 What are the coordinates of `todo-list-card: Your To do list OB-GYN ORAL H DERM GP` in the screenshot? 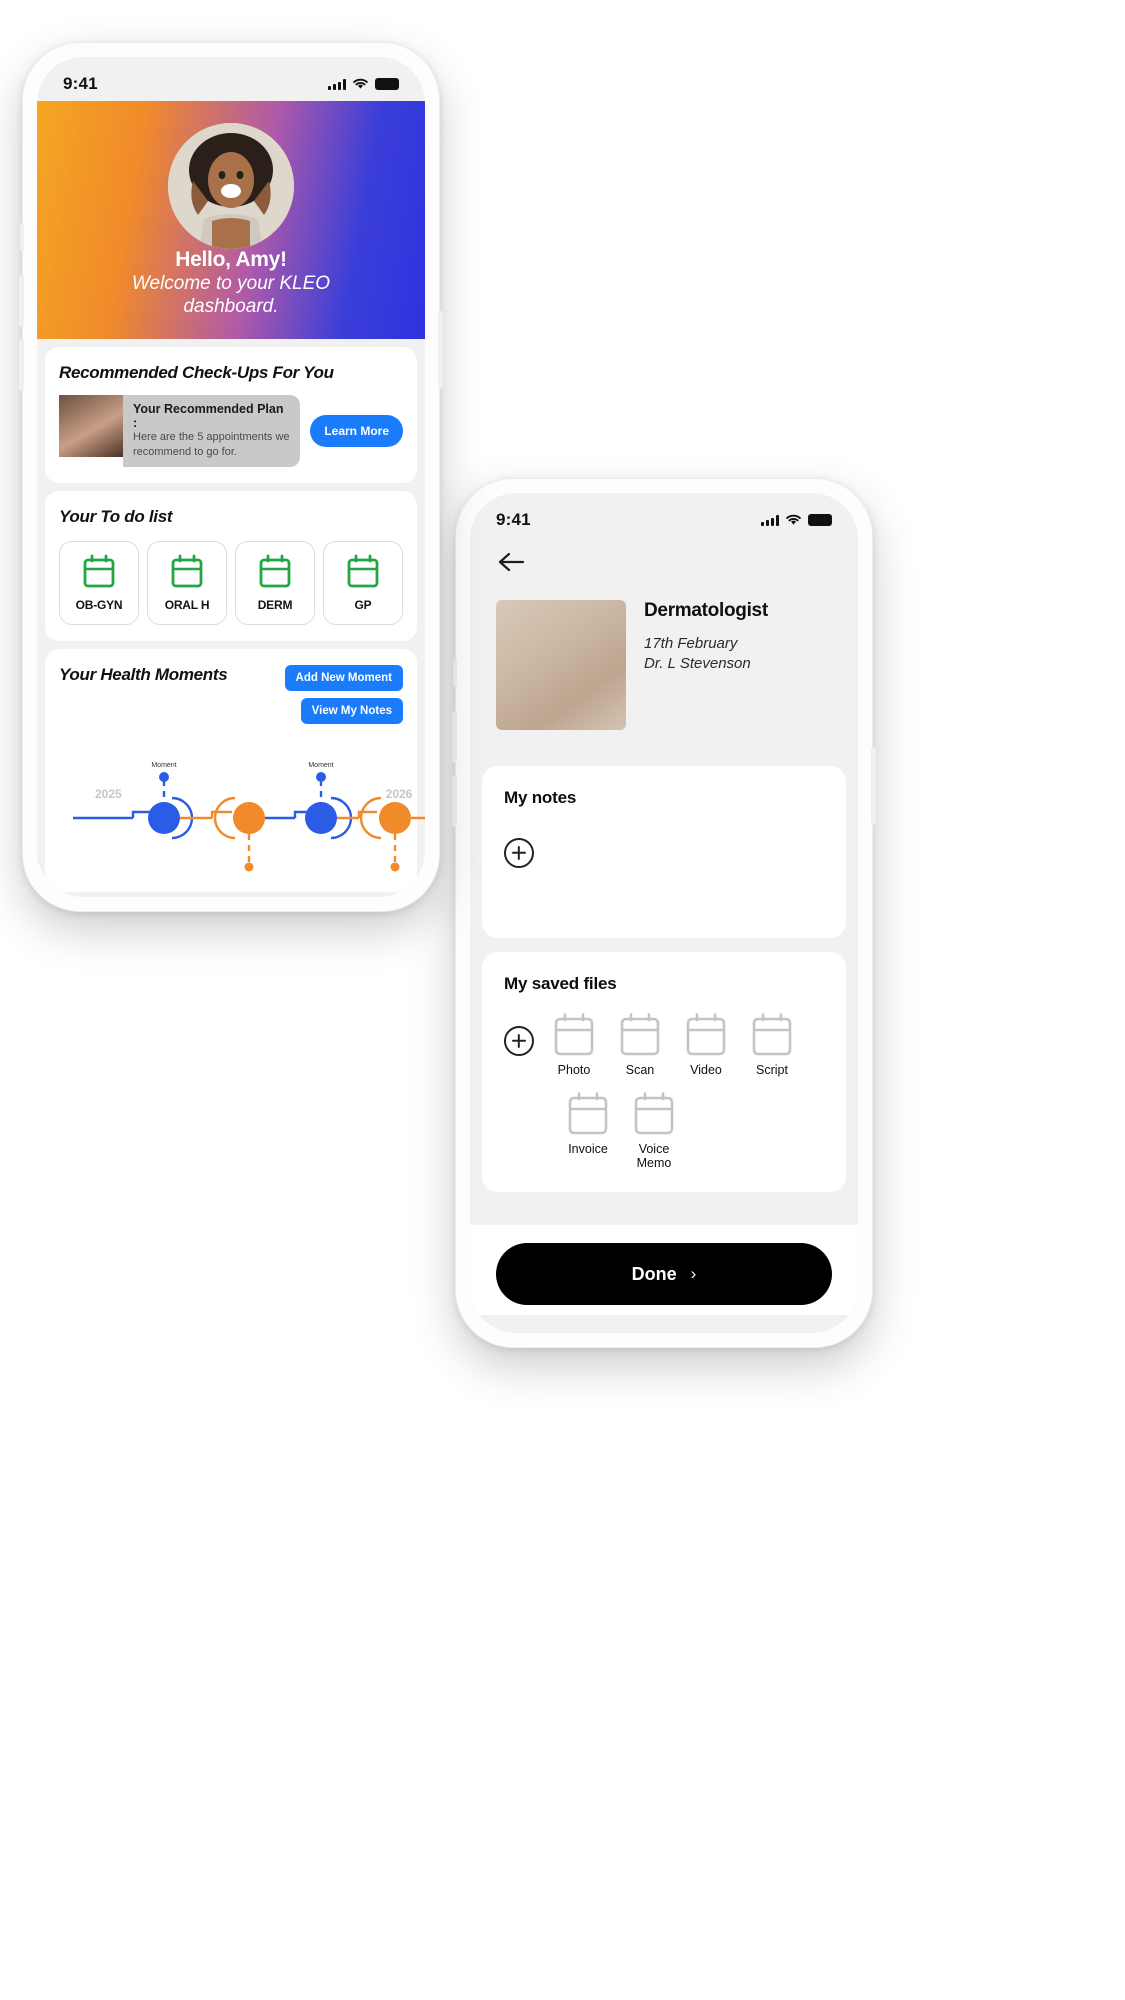 It's located at (231, 565).